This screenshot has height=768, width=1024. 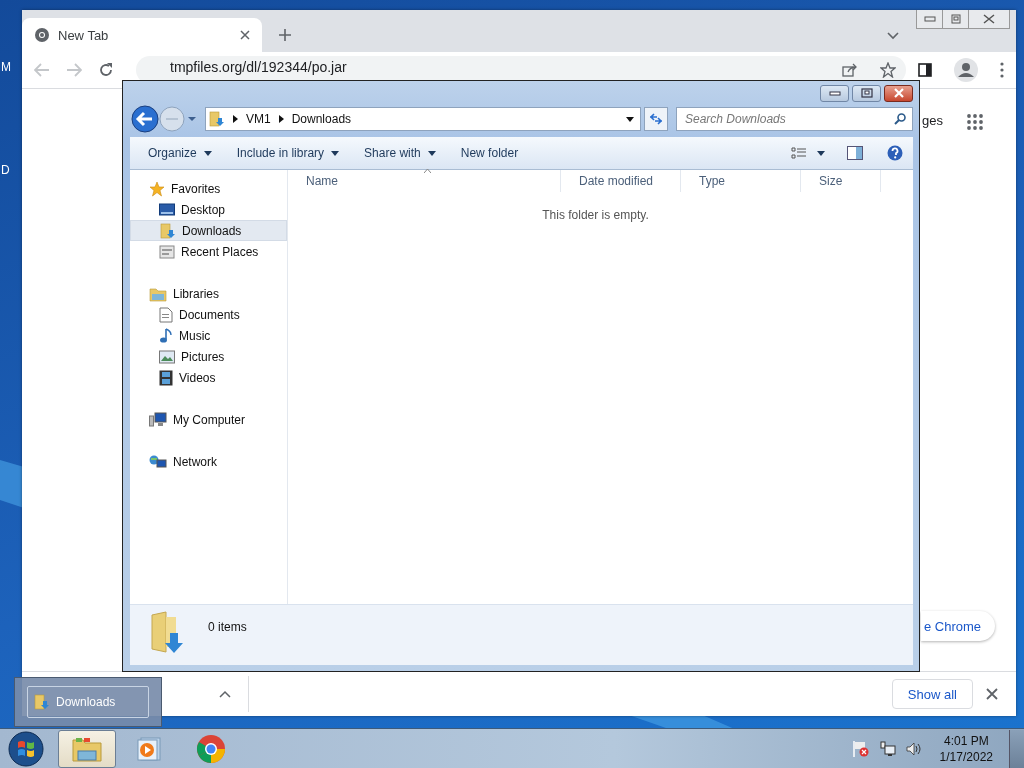 I want to click on music-note-icon, so click(x=166, y=335).